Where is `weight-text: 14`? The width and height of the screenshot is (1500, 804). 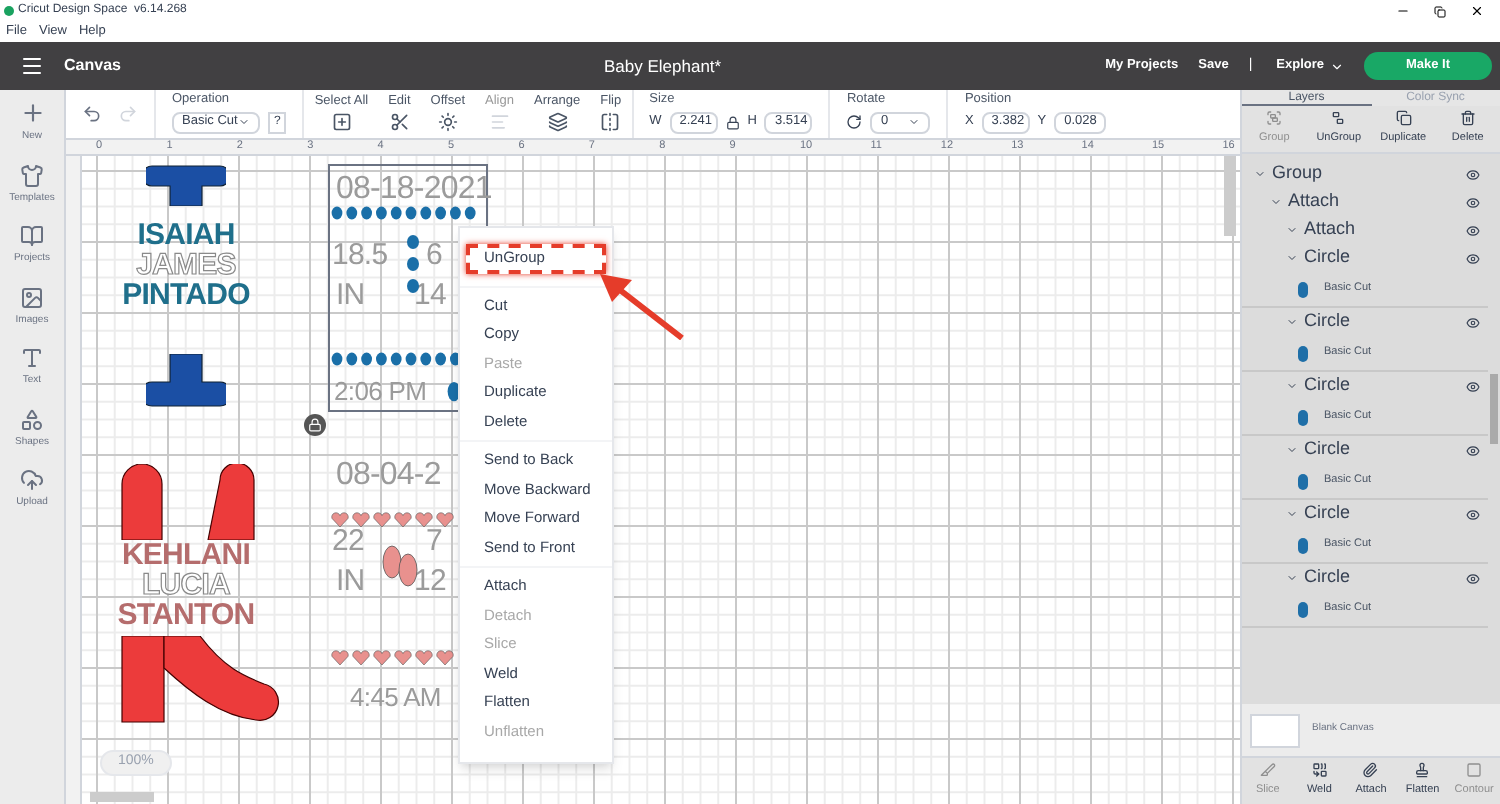
weight-text: 14 is located at coordinates (430, 295).